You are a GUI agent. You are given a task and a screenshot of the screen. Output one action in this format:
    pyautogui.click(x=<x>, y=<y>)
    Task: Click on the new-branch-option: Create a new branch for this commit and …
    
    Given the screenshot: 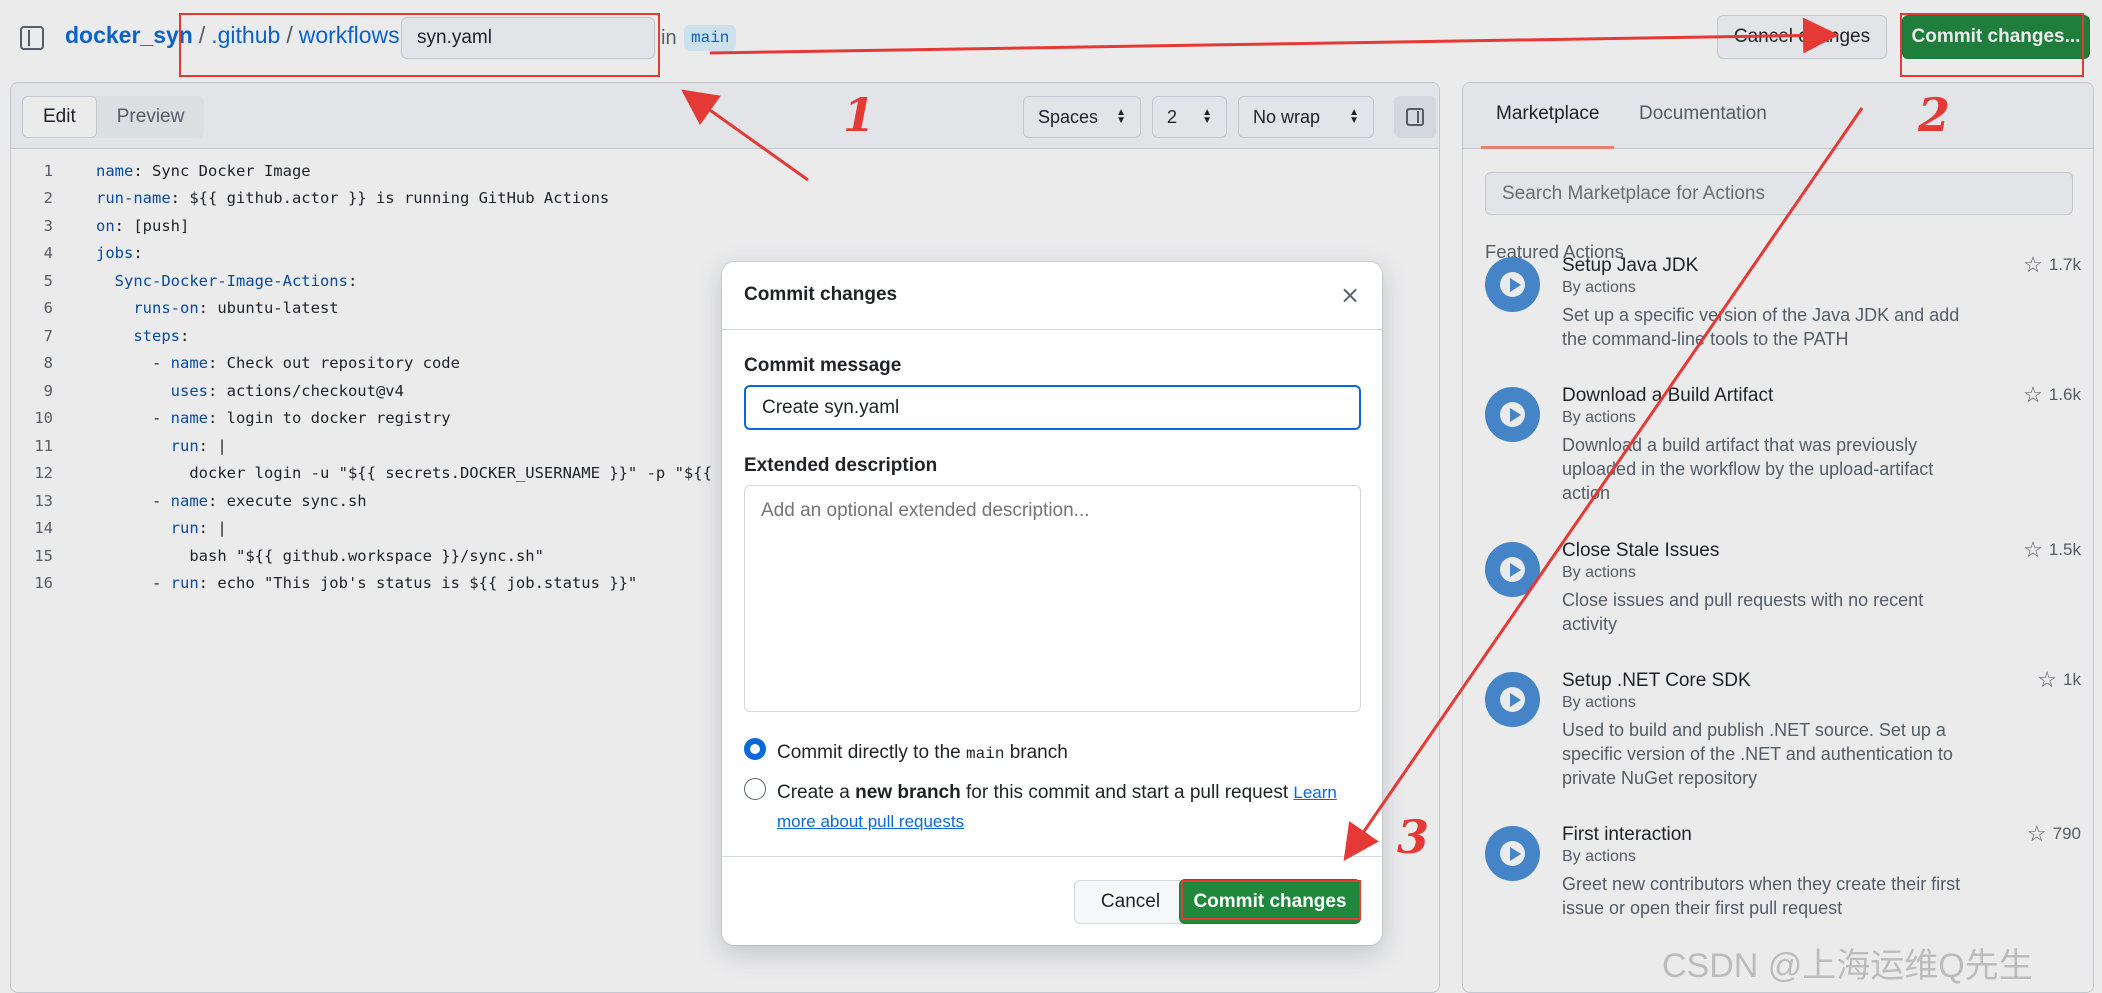 What is the action you would take?
    pyautogui.click(x=1045, y=807)
    